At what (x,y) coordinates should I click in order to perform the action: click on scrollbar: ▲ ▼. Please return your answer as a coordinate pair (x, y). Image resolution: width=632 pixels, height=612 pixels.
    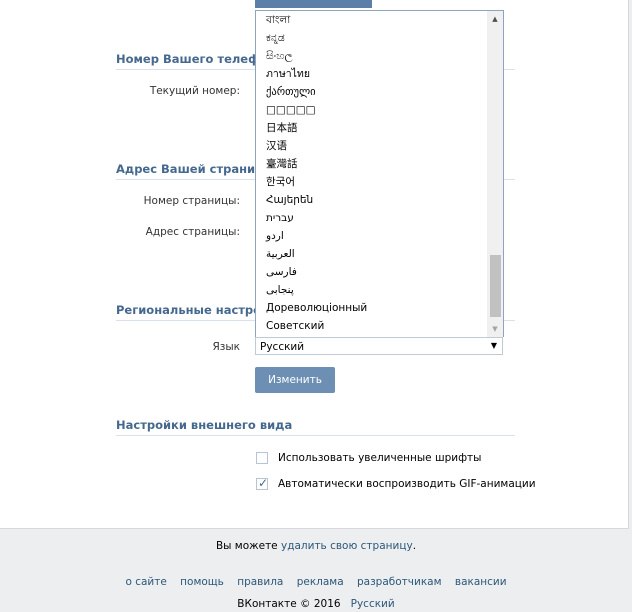
    Looking at the image, I should click on (495, 174).